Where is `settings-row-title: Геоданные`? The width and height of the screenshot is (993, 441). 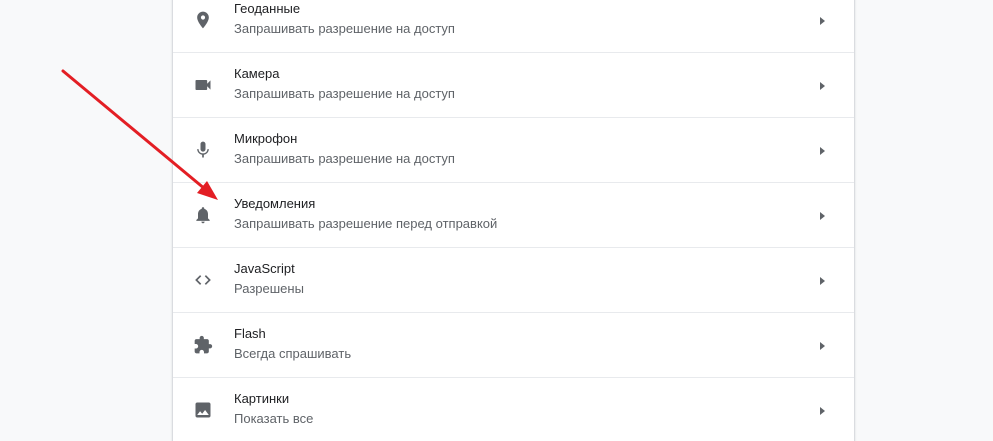
settings-row-title: Геоданные is located at coordinates (267, 8).